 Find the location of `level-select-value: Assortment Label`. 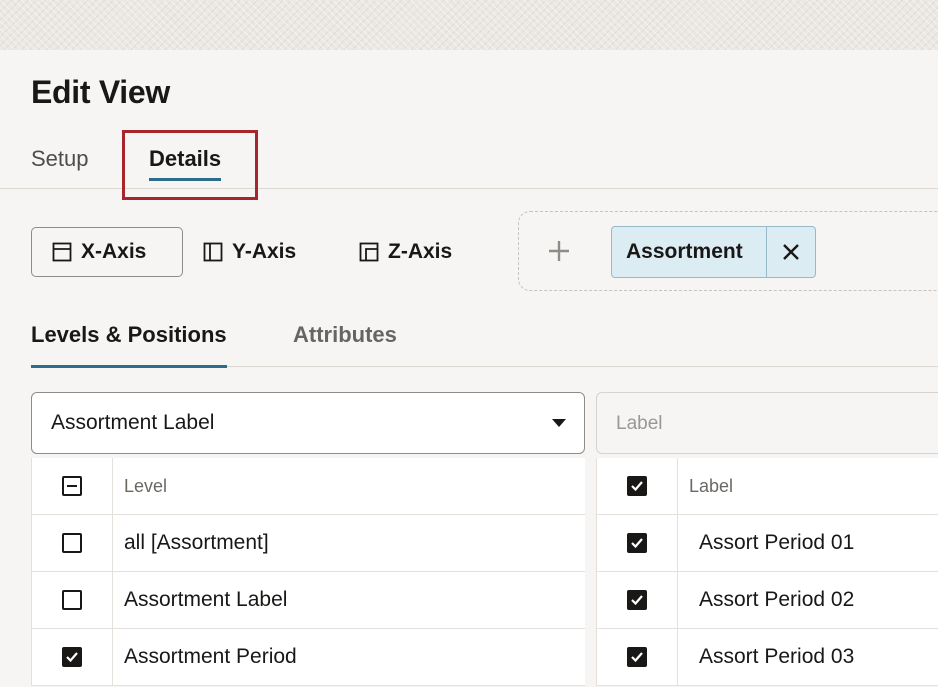

level-select-value: Assortment Label is located at coordinates (133, 422).